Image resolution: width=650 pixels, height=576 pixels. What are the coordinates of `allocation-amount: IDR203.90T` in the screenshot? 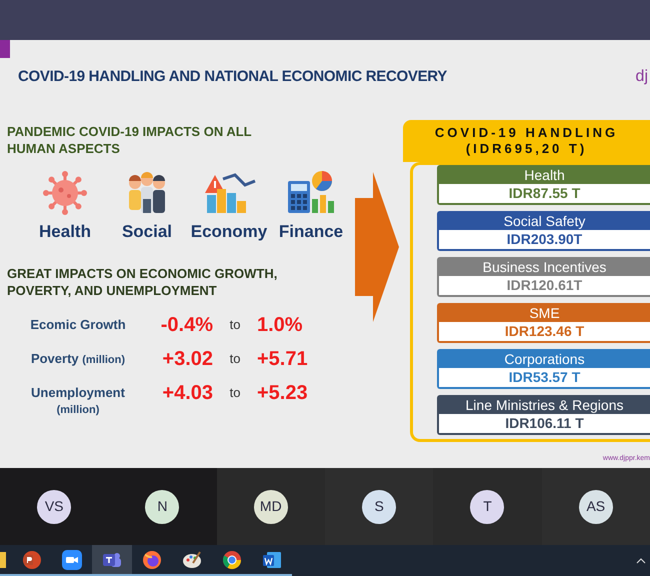 It's located at (544, 239).